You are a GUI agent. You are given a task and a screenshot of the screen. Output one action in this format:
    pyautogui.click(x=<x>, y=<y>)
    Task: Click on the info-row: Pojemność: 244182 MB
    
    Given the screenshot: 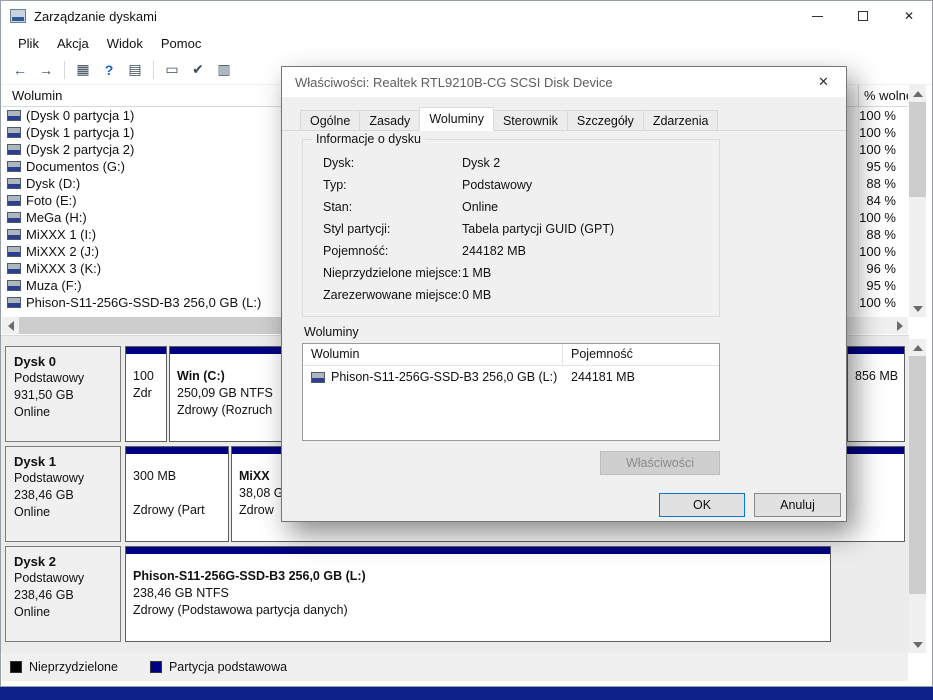 What is the action you would take?
    pyautogui.click(x=521, y=251)
    